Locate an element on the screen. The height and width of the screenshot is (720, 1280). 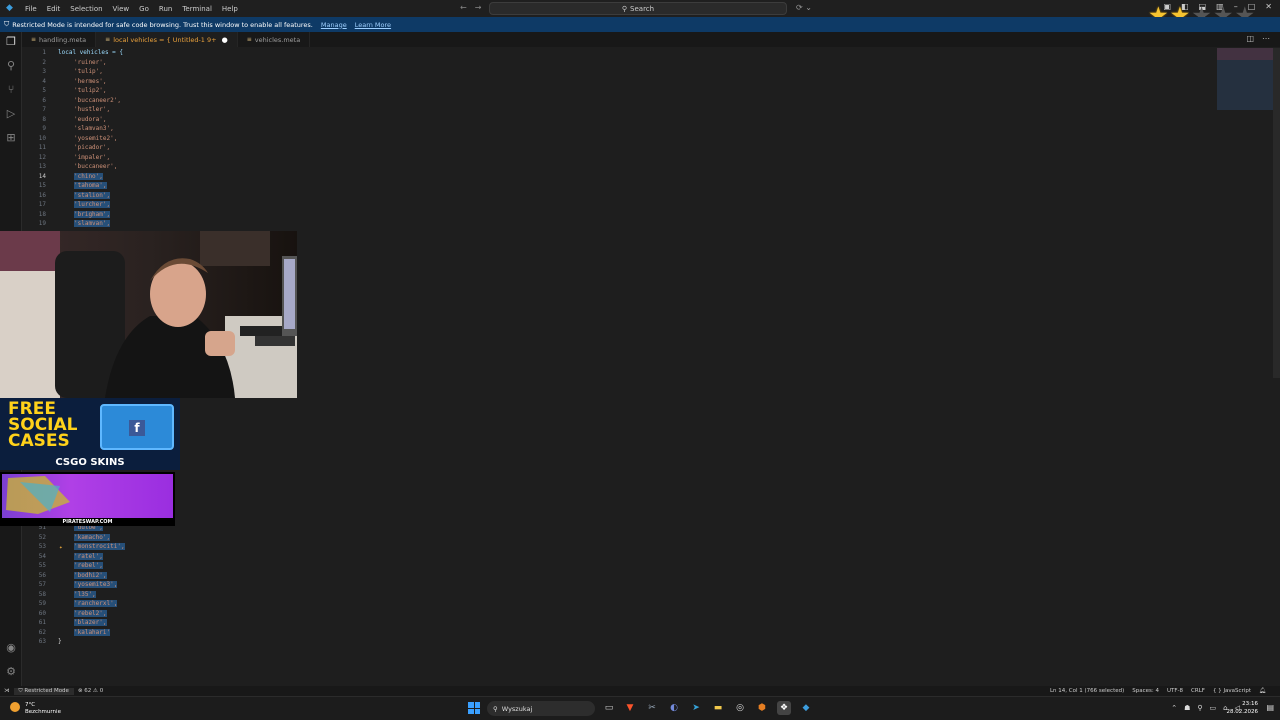
line-number: 3 is located at coordinates (44, 72).